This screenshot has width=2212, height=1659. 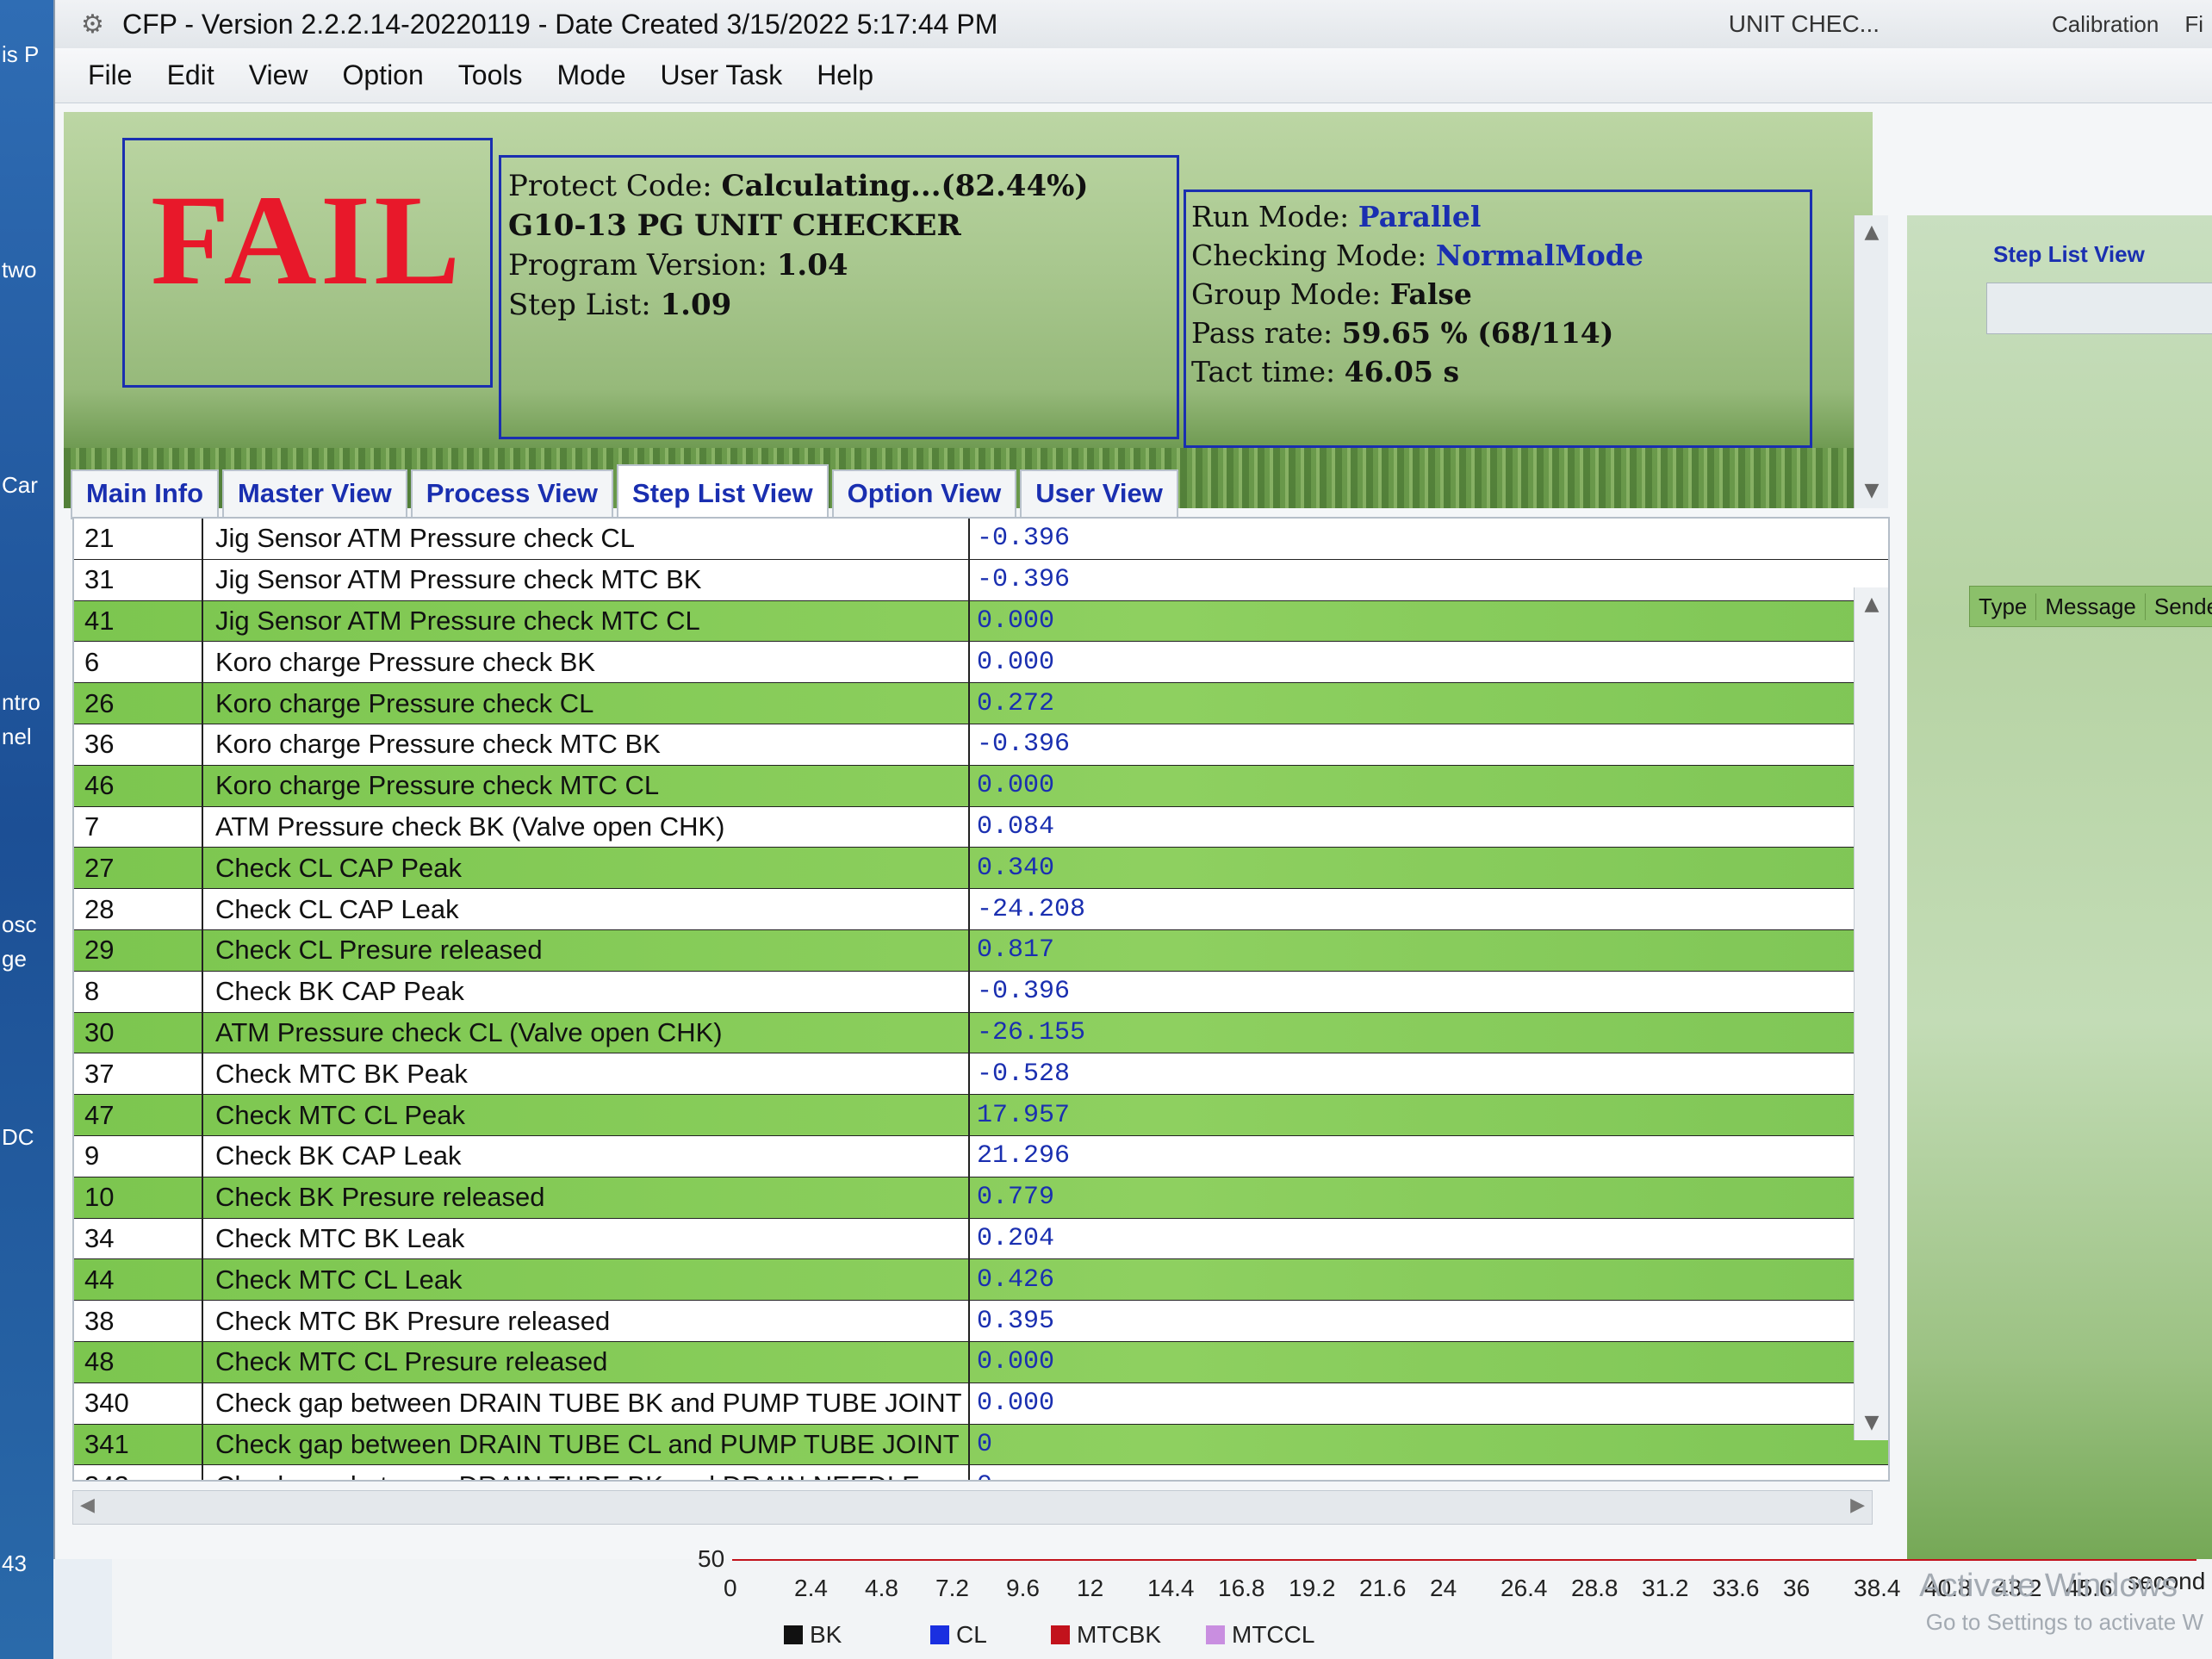 I want to click on table-vertical-scrollbar: ▲ ▼, so click(x=1871, y=1013).